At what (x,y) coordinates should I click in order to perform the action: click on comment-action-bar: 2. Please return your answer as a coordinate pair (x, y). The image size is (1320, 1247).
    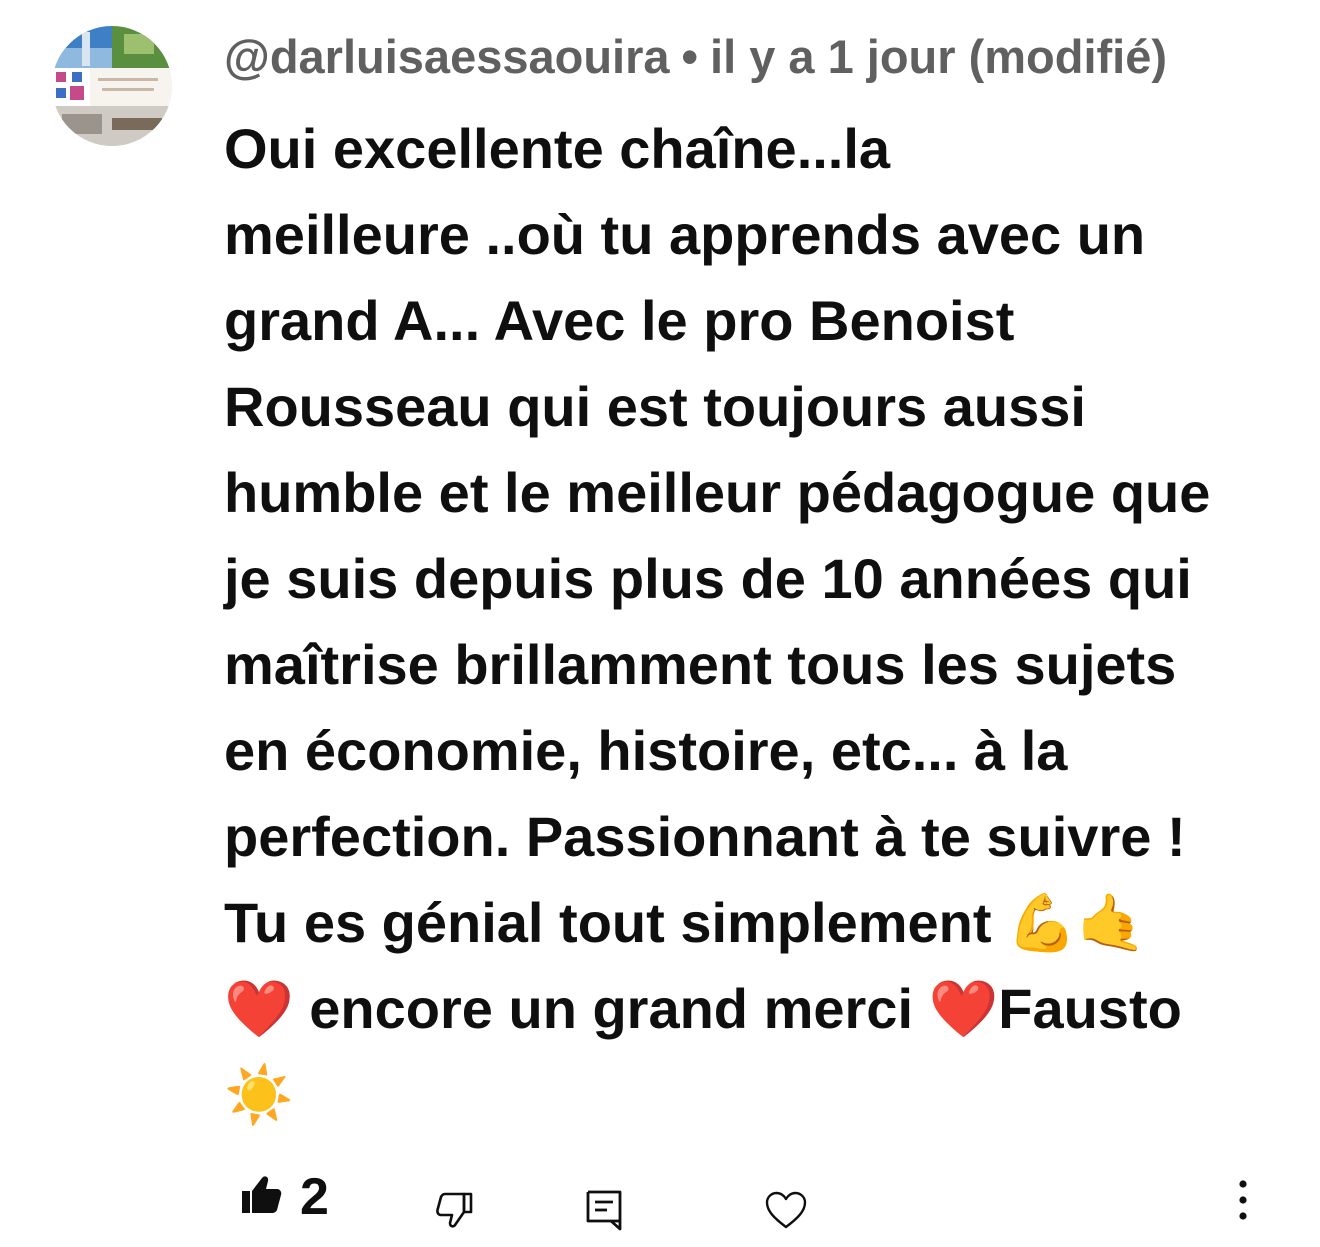
    Looking at the image, I should click on (660, 1200).